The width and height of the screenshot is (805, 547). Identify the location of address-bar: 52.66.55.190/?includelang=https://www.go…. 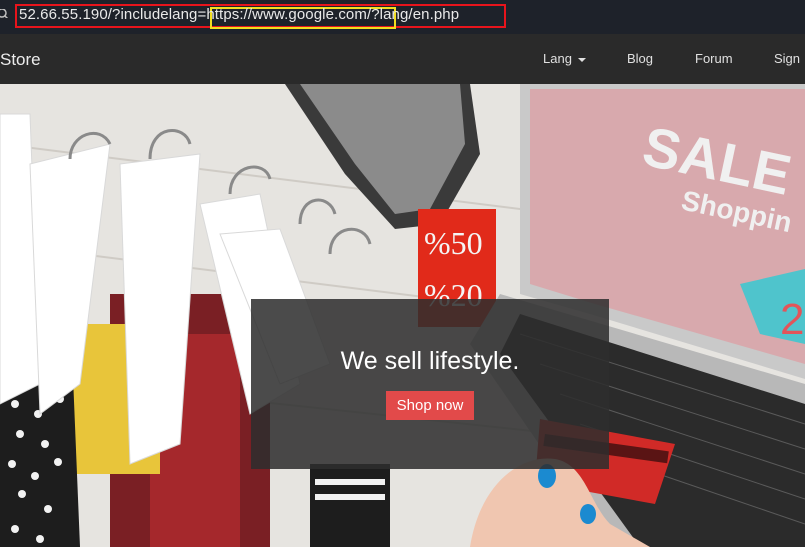
(402, 17).